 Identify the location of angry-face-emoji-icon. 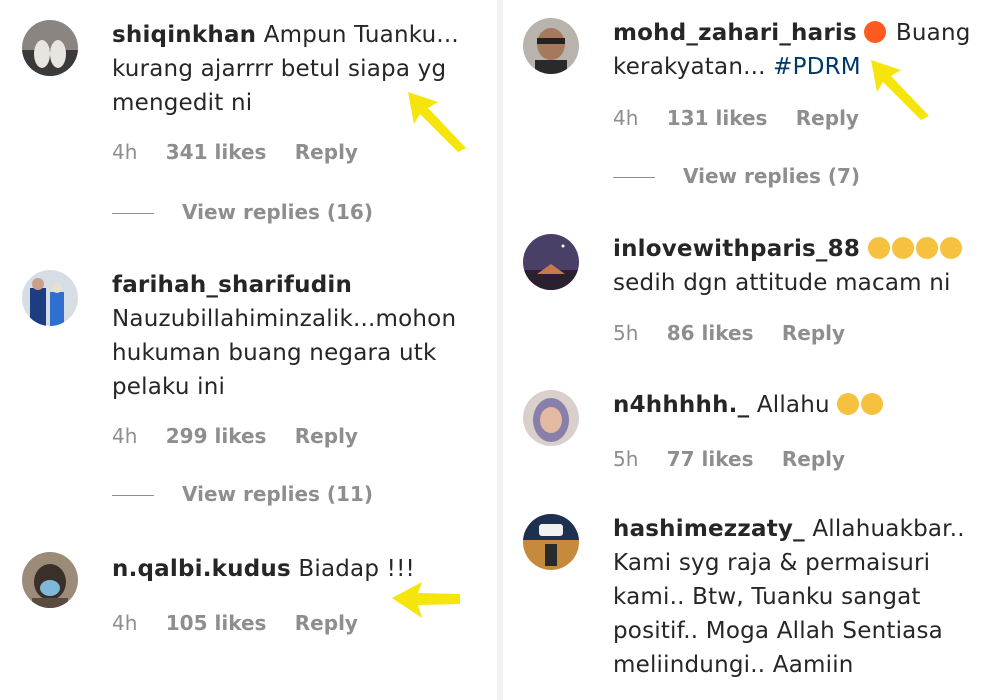
(875, 32).